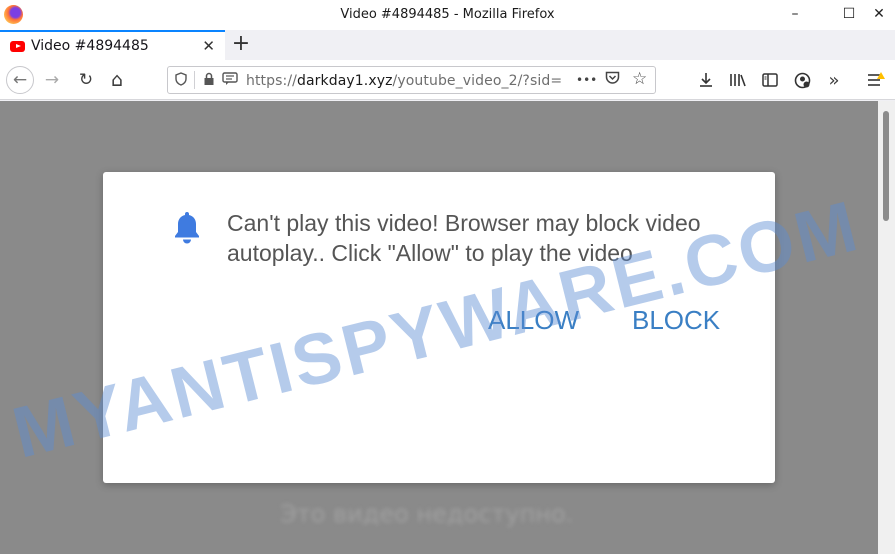 The image size is (895, 554). Describe the element at coordinates (181, 81) in the screenshot. I see `tracking-shield-icon` at that location.